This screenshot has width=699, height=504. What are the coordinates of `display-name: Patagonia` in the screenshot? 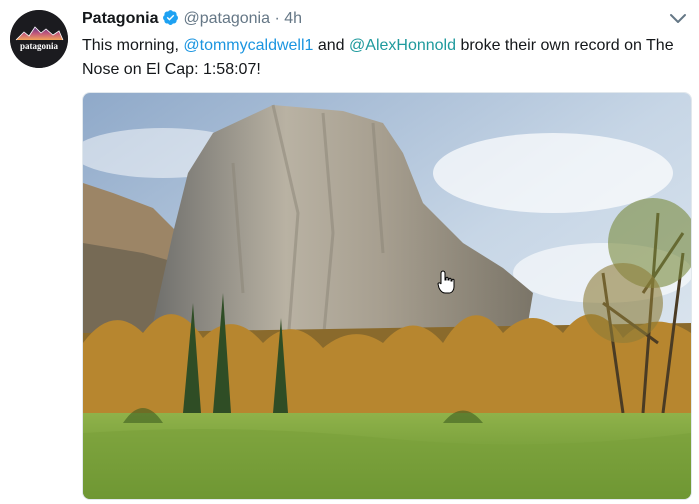 It's located at (120, 18).